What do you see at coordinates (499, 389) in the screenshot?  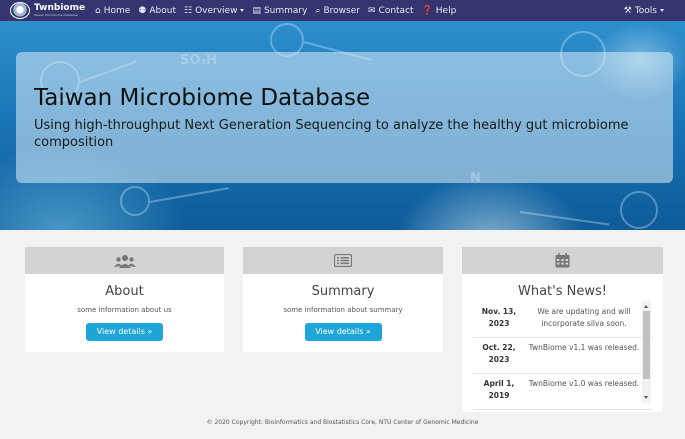 I see `news-date: April 1, 2019` at bounding box center [499, 389].